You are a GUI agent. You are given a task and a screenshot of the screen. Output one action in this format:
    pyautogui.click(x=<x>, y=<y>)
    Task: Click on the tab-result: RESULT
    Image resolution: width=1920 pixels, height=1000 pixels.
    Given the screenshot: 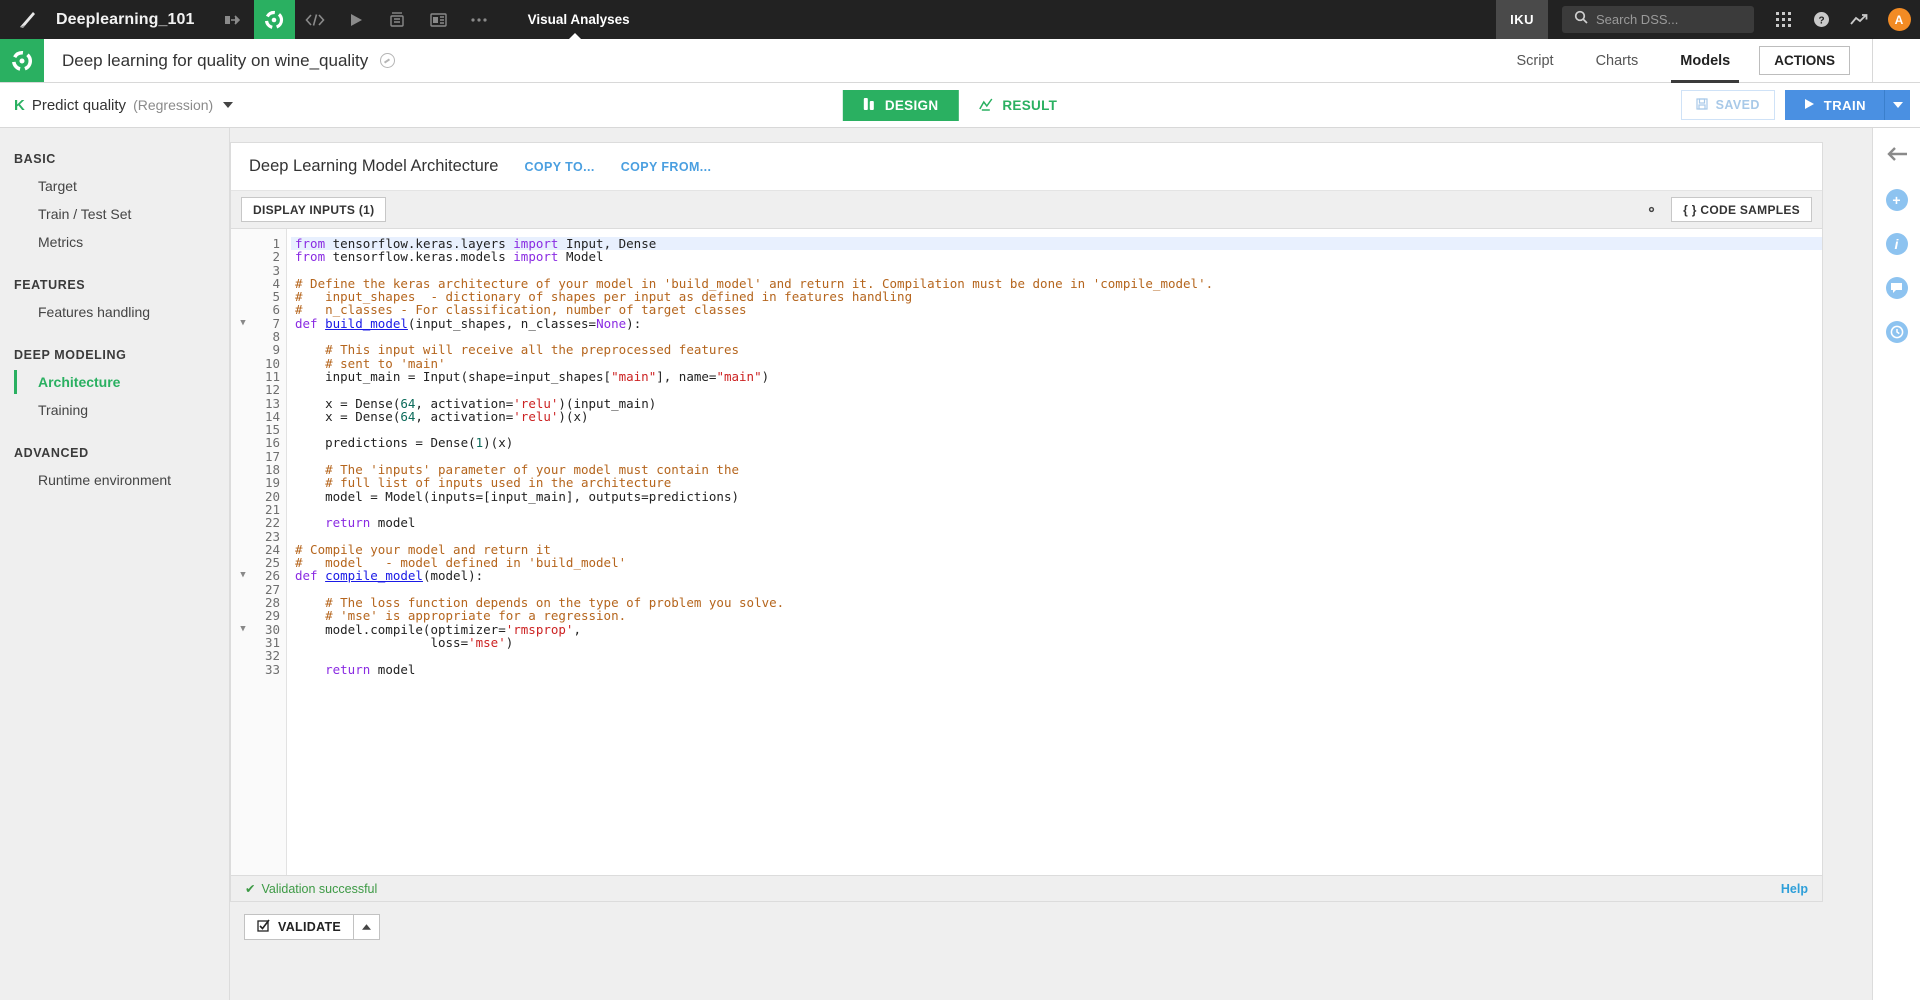 What is the action you would take?
    pyautogui.click(x=1017, y=105)
    